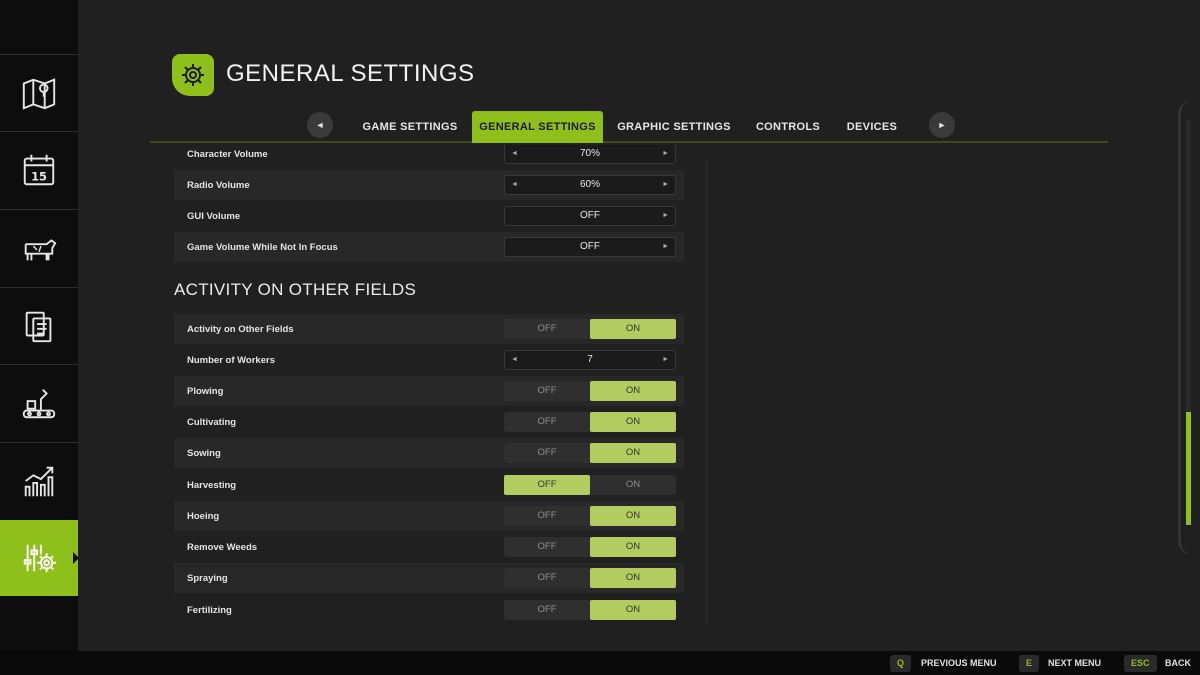 Image resolution: width=1200 pixels, height=675 pixels. I want to click on gui-volume-selector: OFF ►, so click(590, 216).